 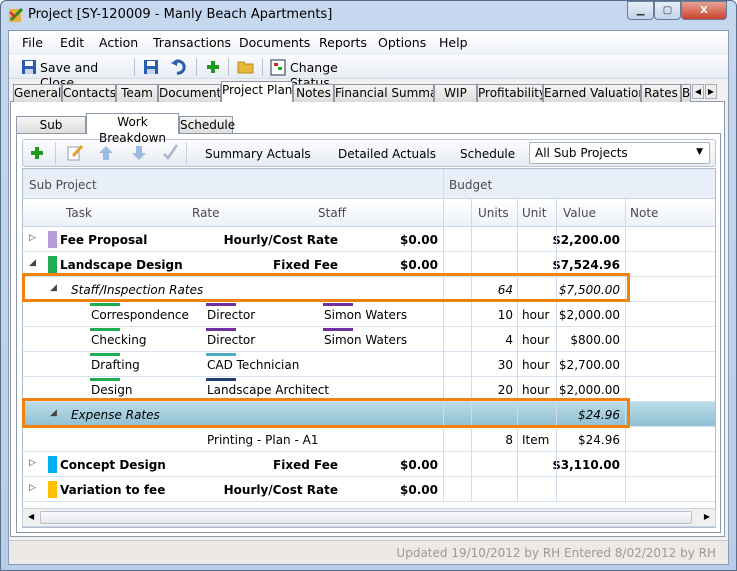 What do you see at coordinates (132, 129) in the screenshot?
I see `subtab-work-breakdown: Work Breakdown` at bounding box center [132, 129].